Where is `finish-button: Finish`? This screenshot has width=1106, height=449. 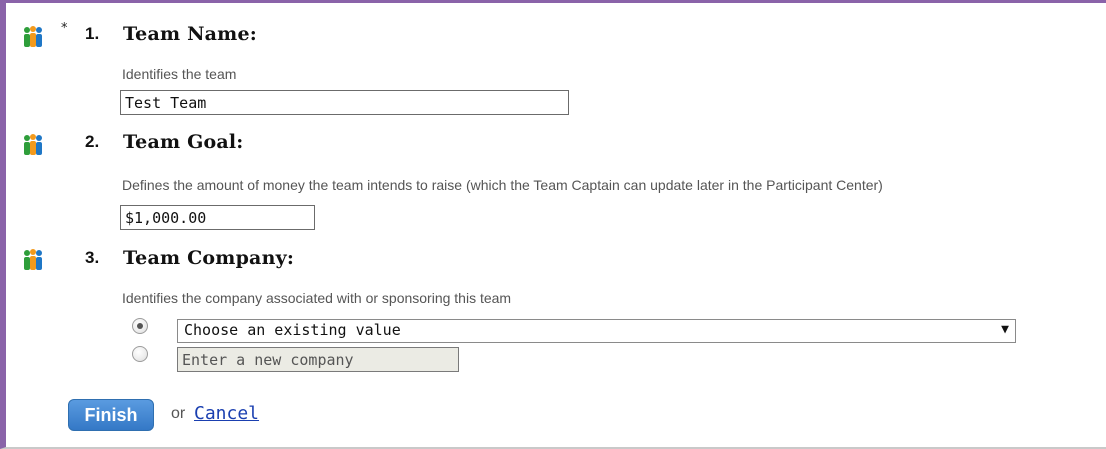
finish-button: Finish is located at coordinates (111, 415).